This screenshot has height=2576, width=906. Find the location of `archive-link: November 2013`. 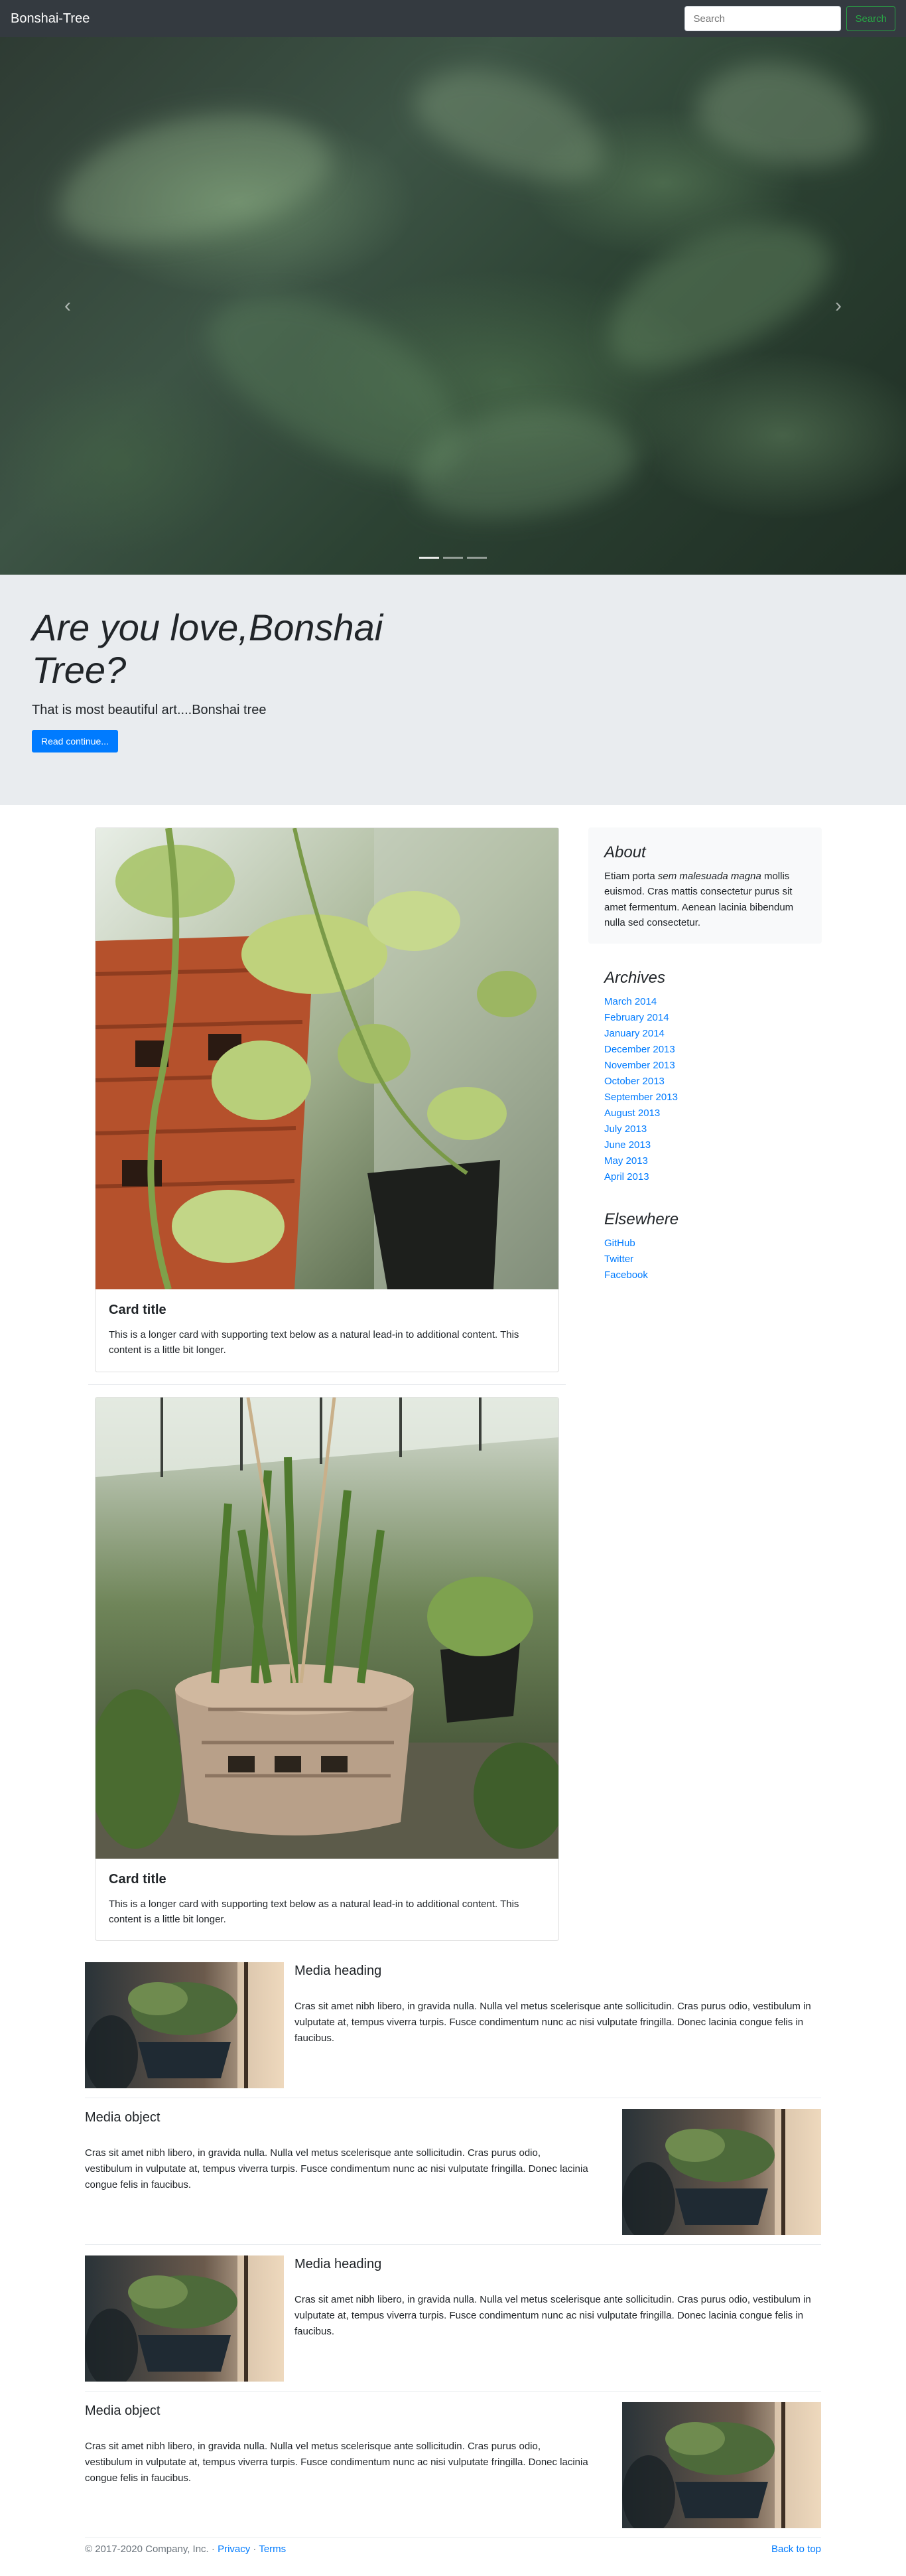

archive-link: November 2013 is located at coordinates (639, 1065).